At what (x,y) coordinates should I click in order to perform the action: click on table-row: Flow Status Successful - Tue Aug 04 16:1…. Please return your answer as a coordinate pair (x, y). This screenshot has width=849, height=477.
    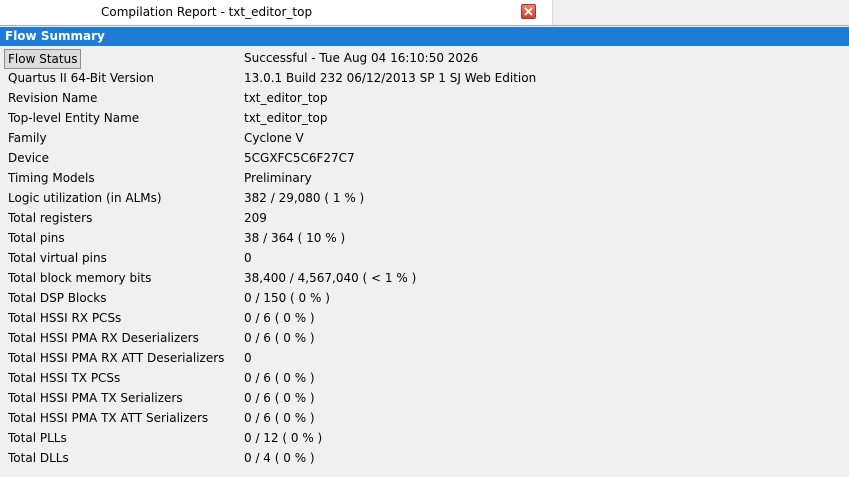
    Looking at the image, I should click on (426, 58).